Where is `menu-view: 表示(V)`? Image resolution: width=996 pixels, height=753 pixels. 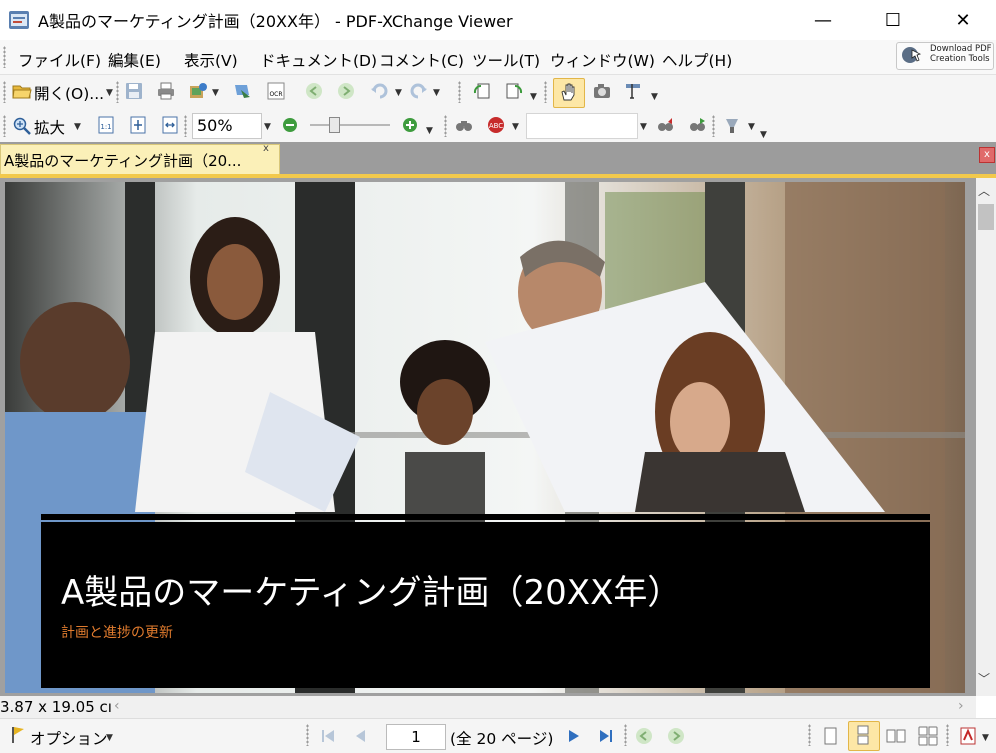
menu-view: 表示(V) is located at coordinates (211, 60).